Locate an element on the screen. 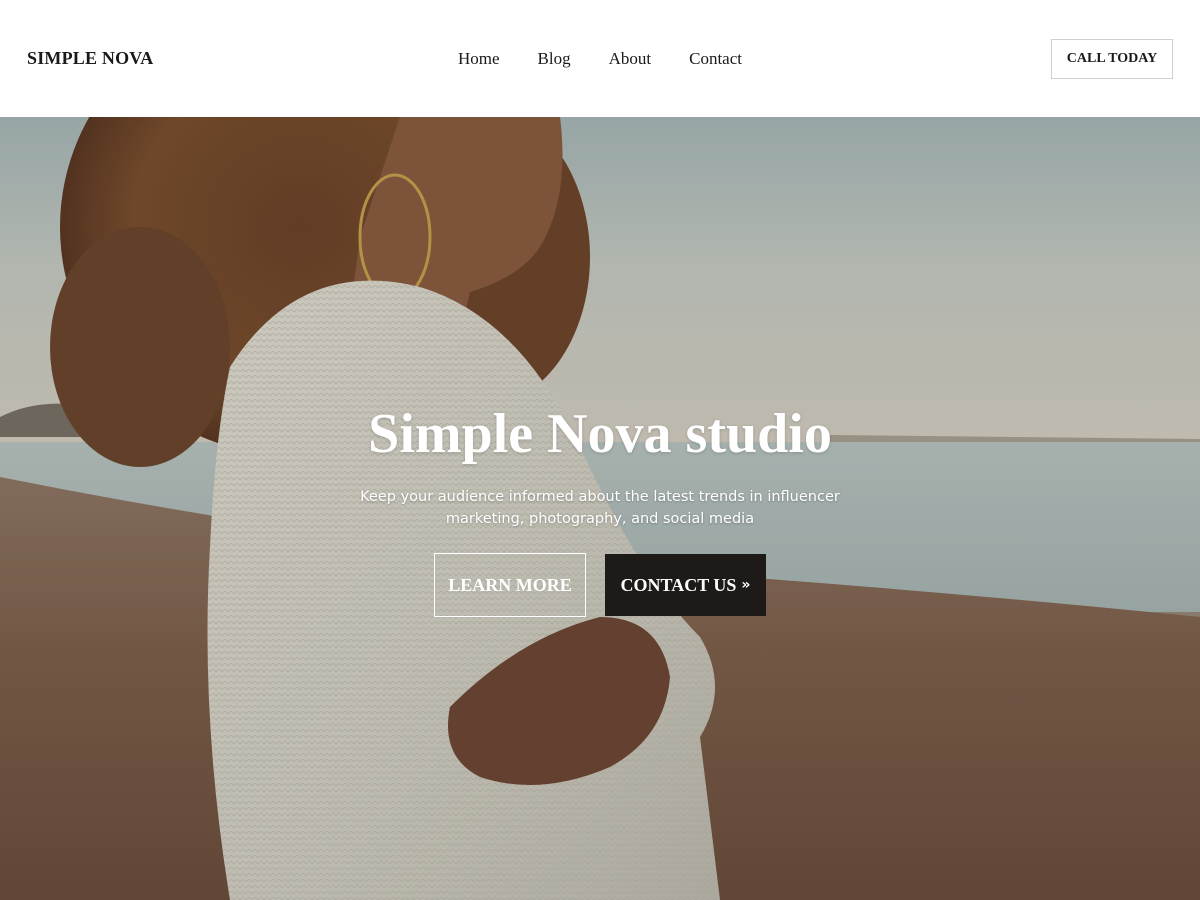  double-chevron-right-icon: » is located at coordinates (746, 585).